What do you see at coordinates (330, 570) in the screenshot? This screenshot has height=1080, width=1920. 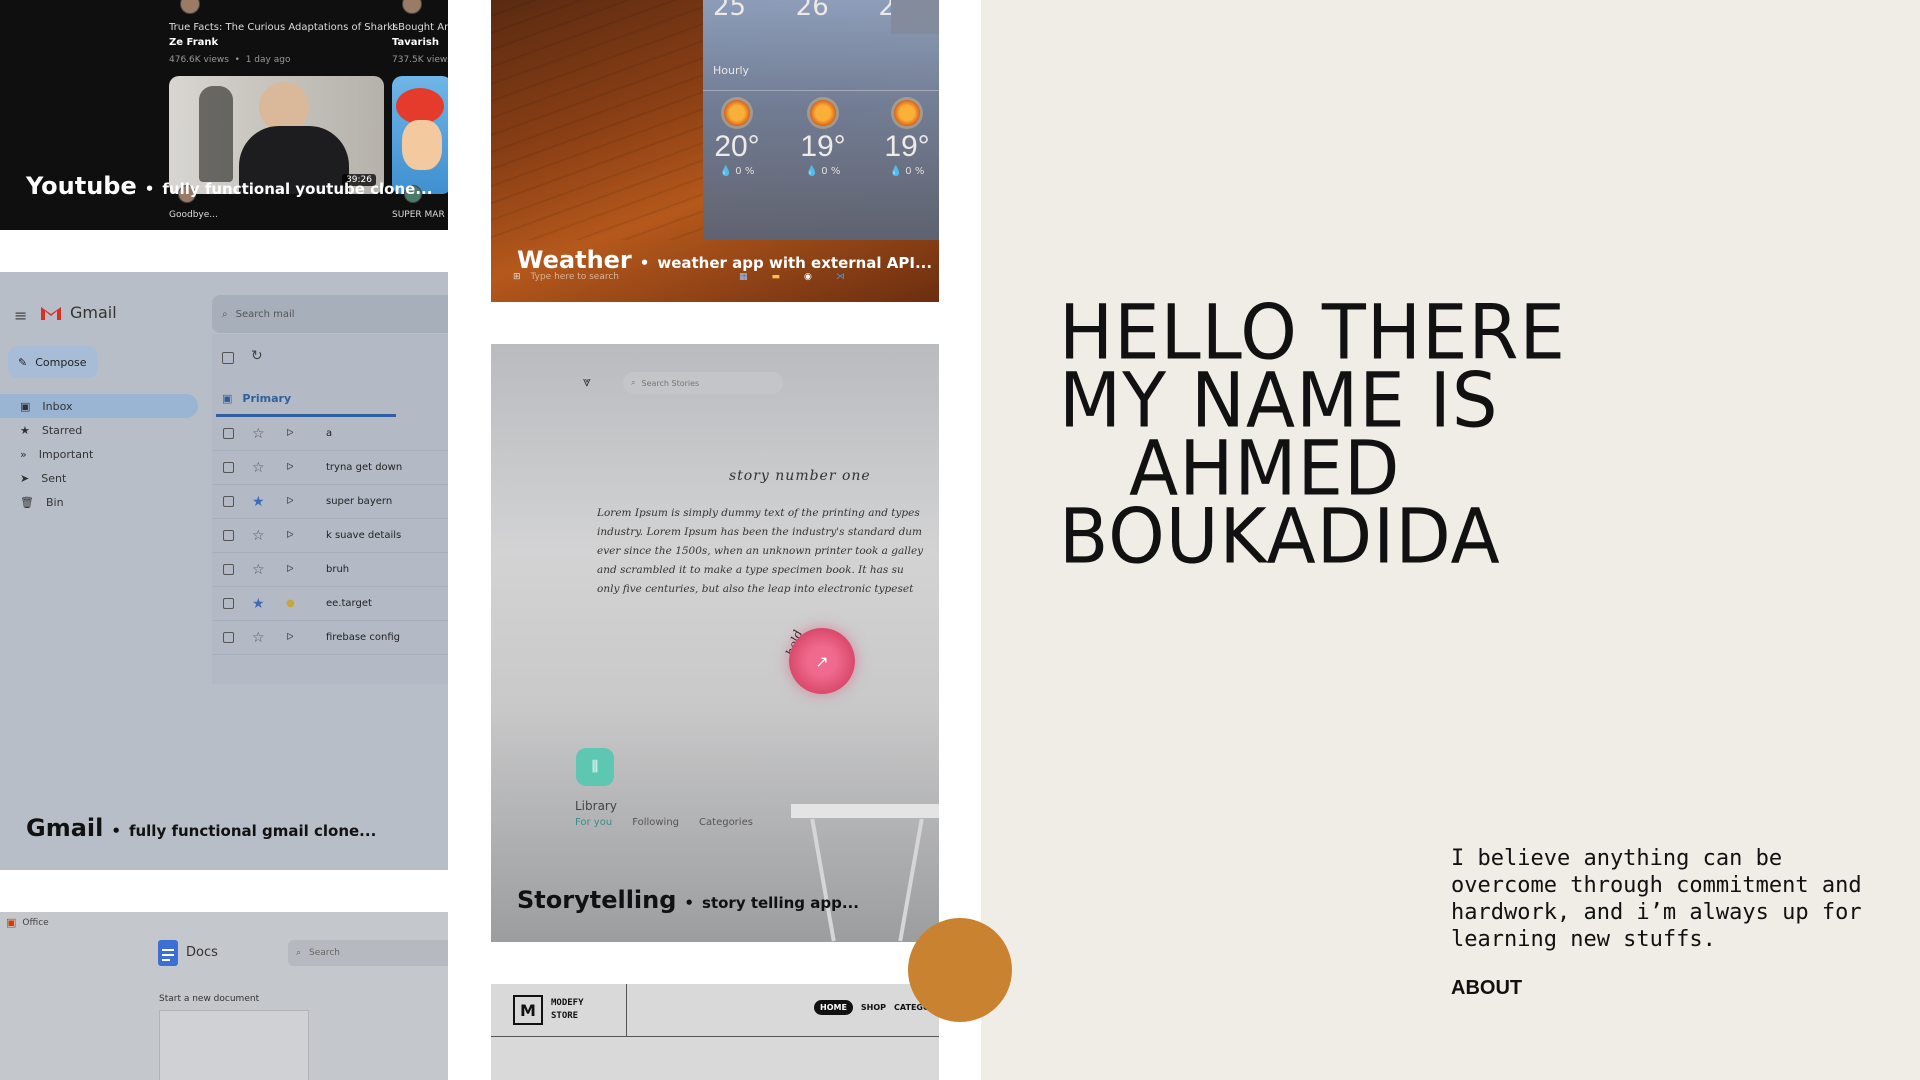 I see `table-row: ☆ ᐅ bruh` at bounding box center [330, 570].